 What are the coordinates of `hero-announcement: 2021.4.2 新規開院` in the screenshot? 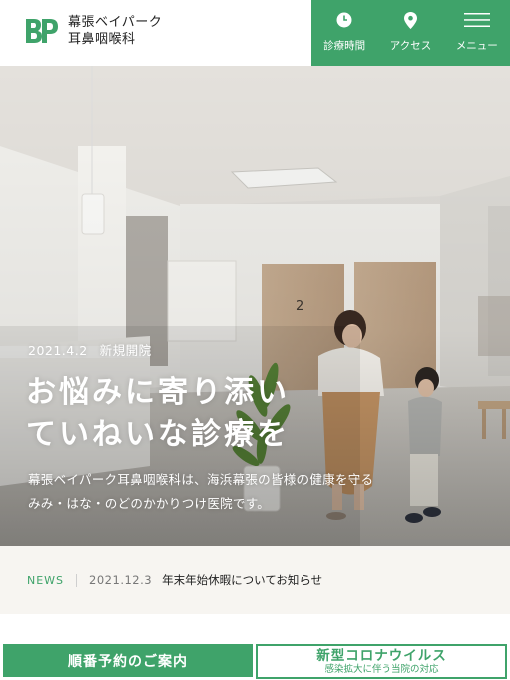 It's located at (90, 349).